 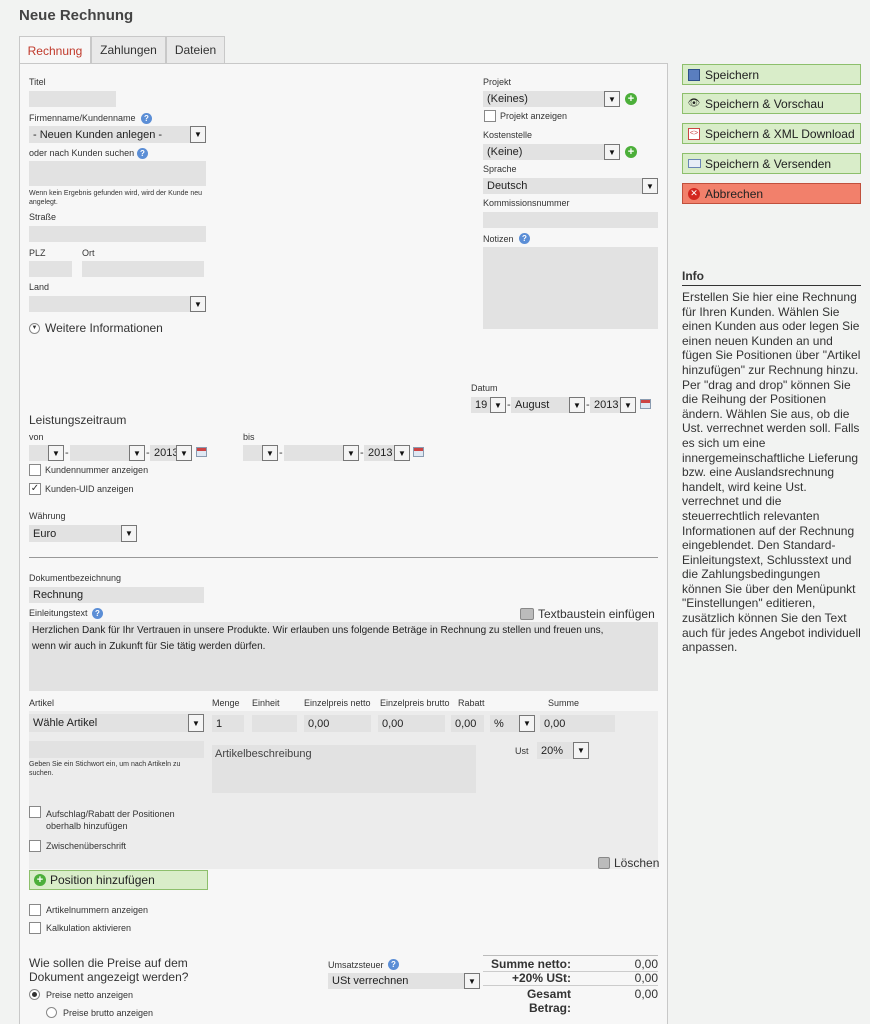 What do you see at coordinates (551, 152) in the screenshot?
I see `kostenstelle-select: (Keine) ▼` at bounding box center [551, 152].